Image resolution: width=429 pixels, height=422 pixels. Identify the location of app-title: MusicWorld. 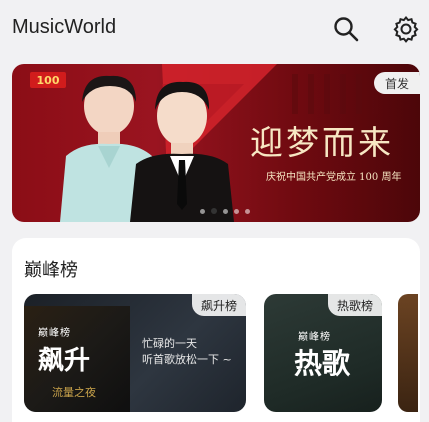
(64, 27).